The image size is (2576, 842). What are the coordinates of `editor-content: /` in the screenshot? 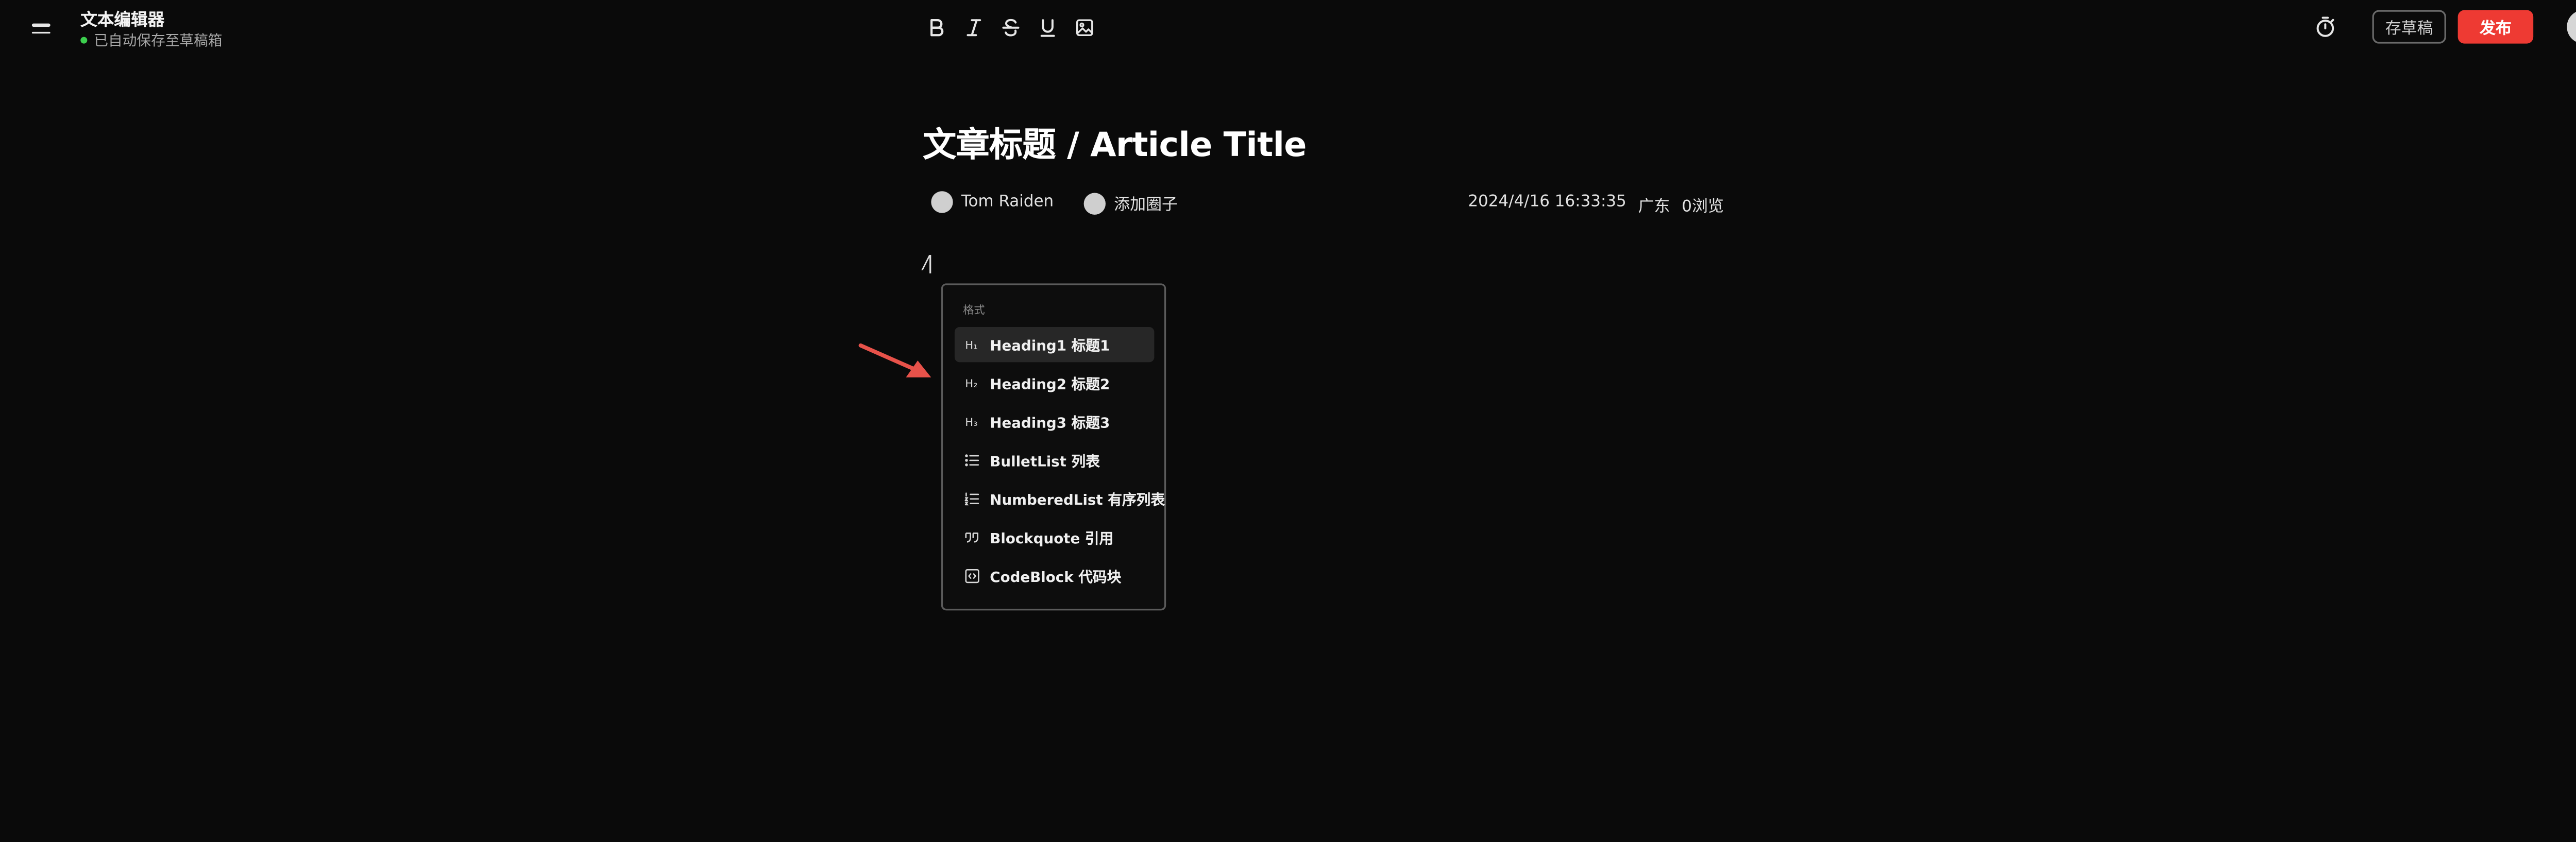 It's located at (926, 262).